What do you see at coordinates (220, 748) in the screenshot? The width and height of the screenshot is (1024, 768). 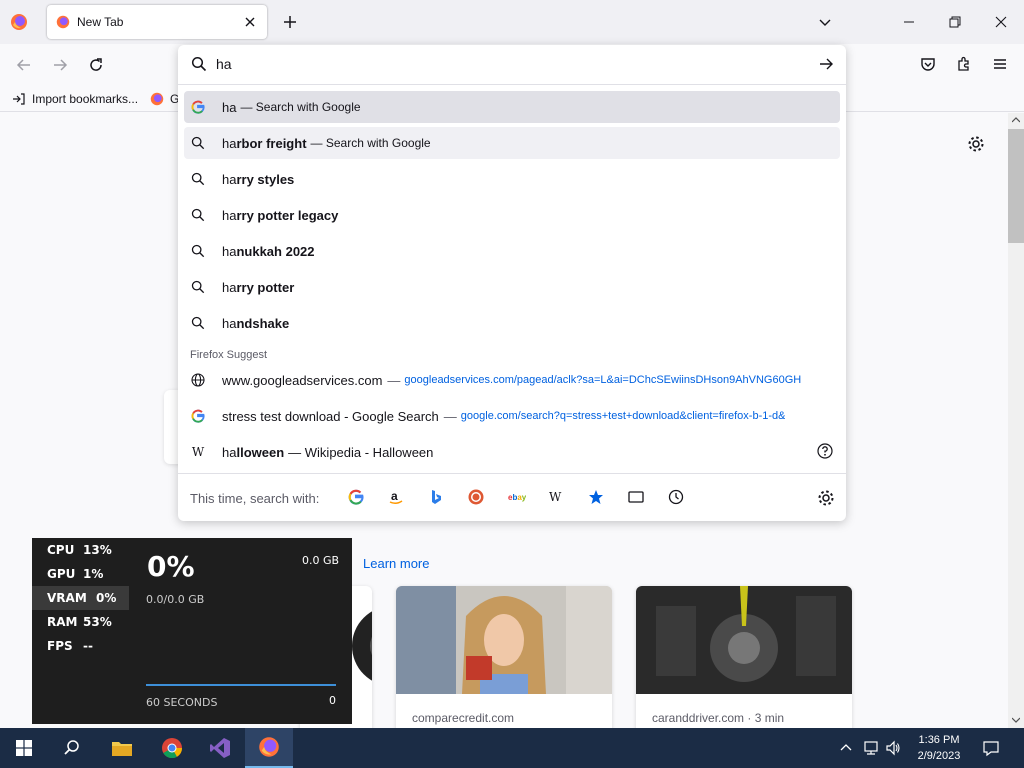 I see `taskbar-visual-studio` at bounding box center [220, 748].